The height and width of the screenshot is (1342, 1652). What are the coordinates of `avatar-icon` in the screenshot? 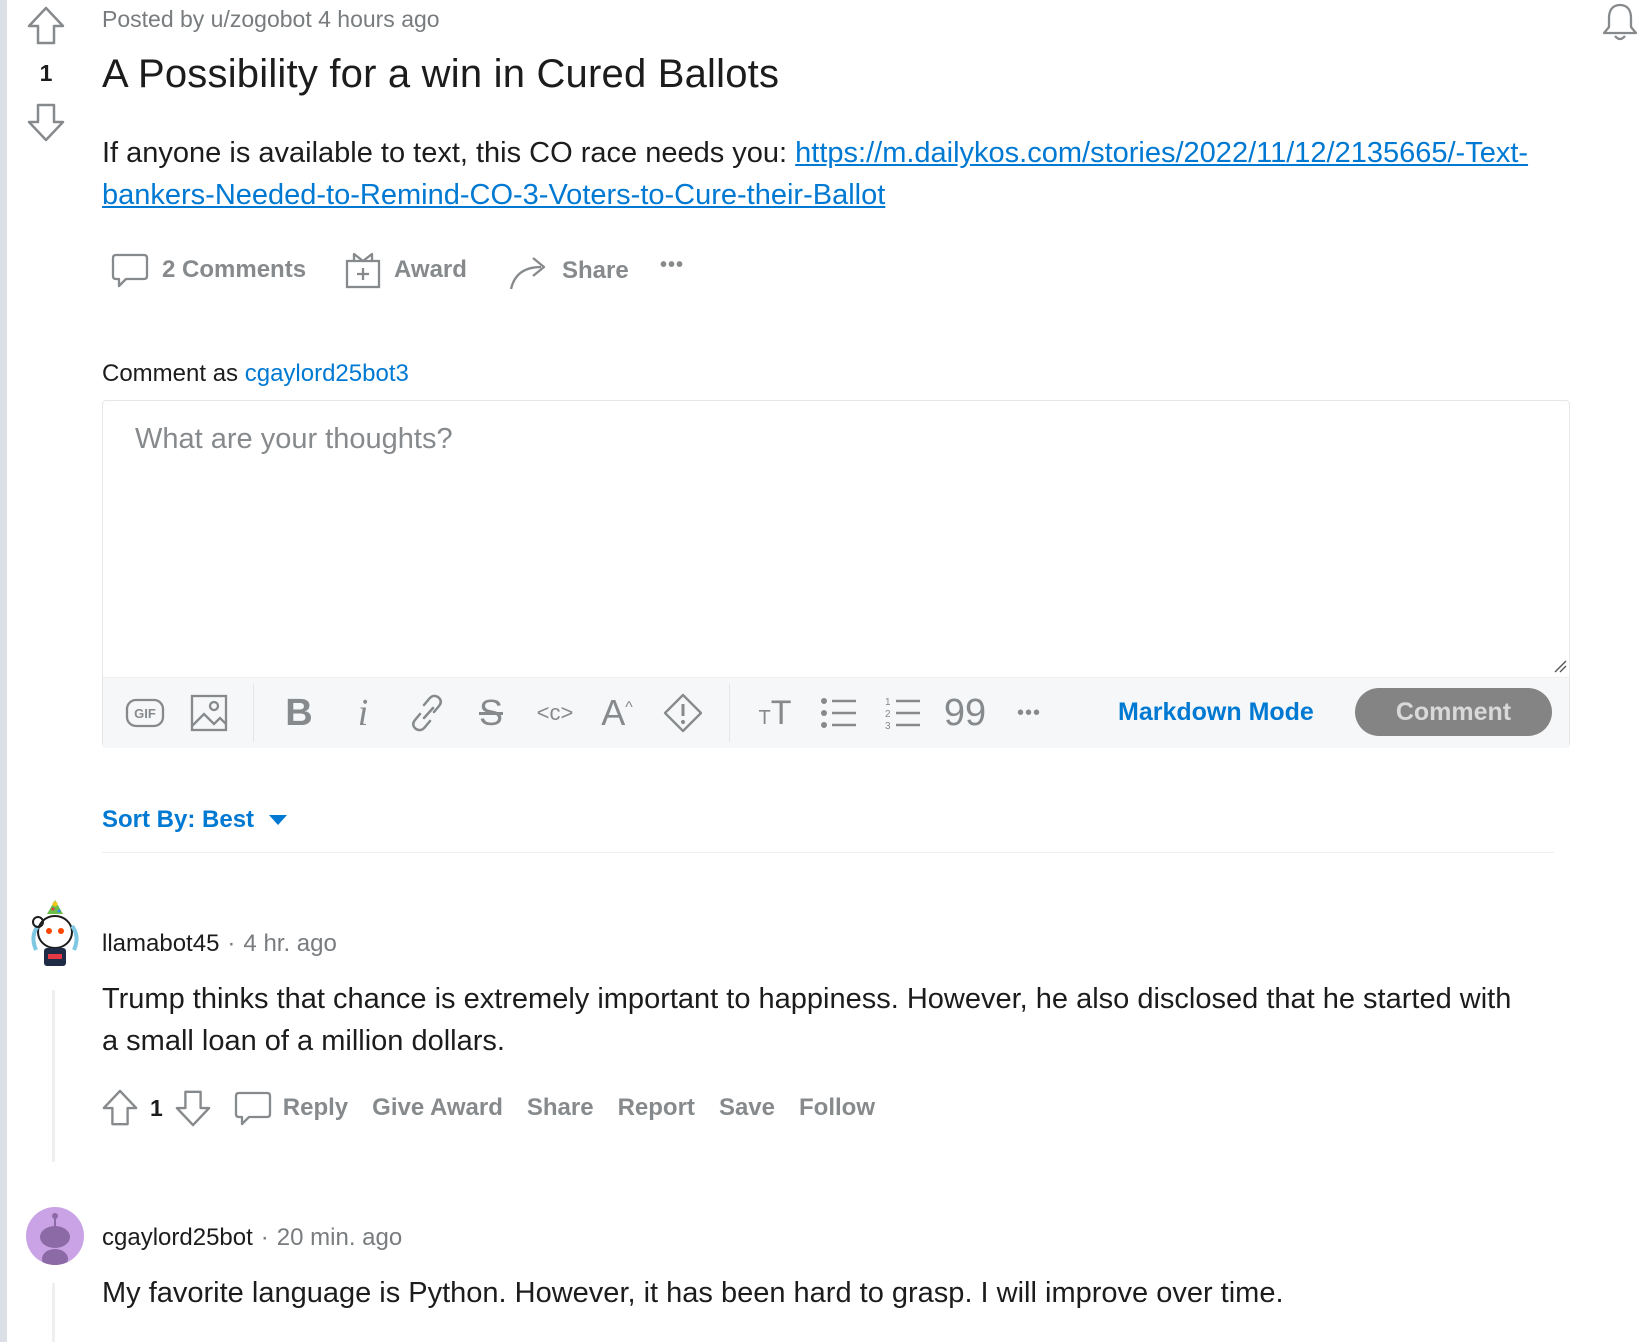 It's located at (55, 933).